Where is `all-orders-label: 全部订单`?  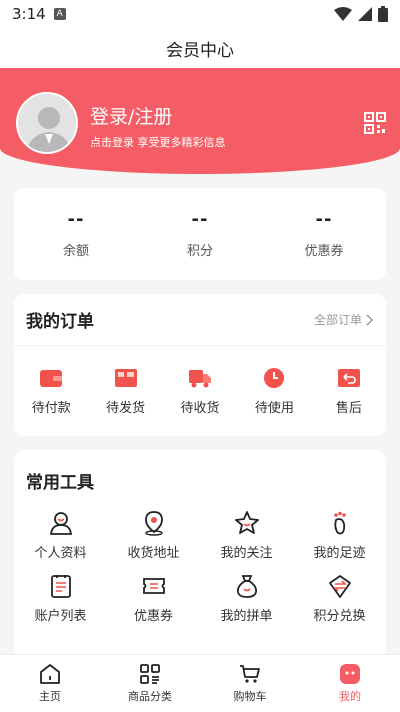 all-orders-label: 全部订单 is located at coordinates (337, 320).